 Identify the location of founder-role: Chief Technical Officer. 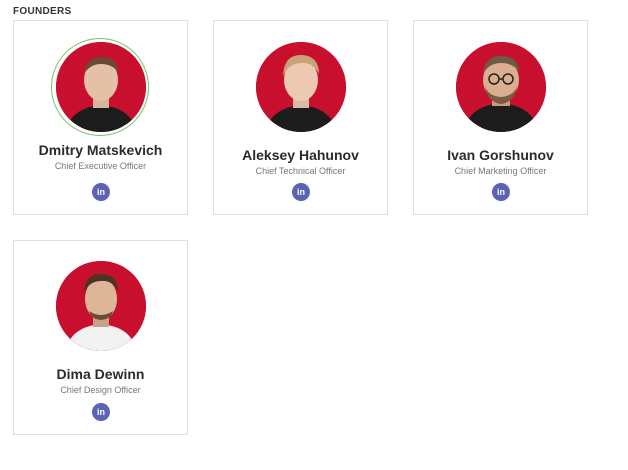
(300, 171).